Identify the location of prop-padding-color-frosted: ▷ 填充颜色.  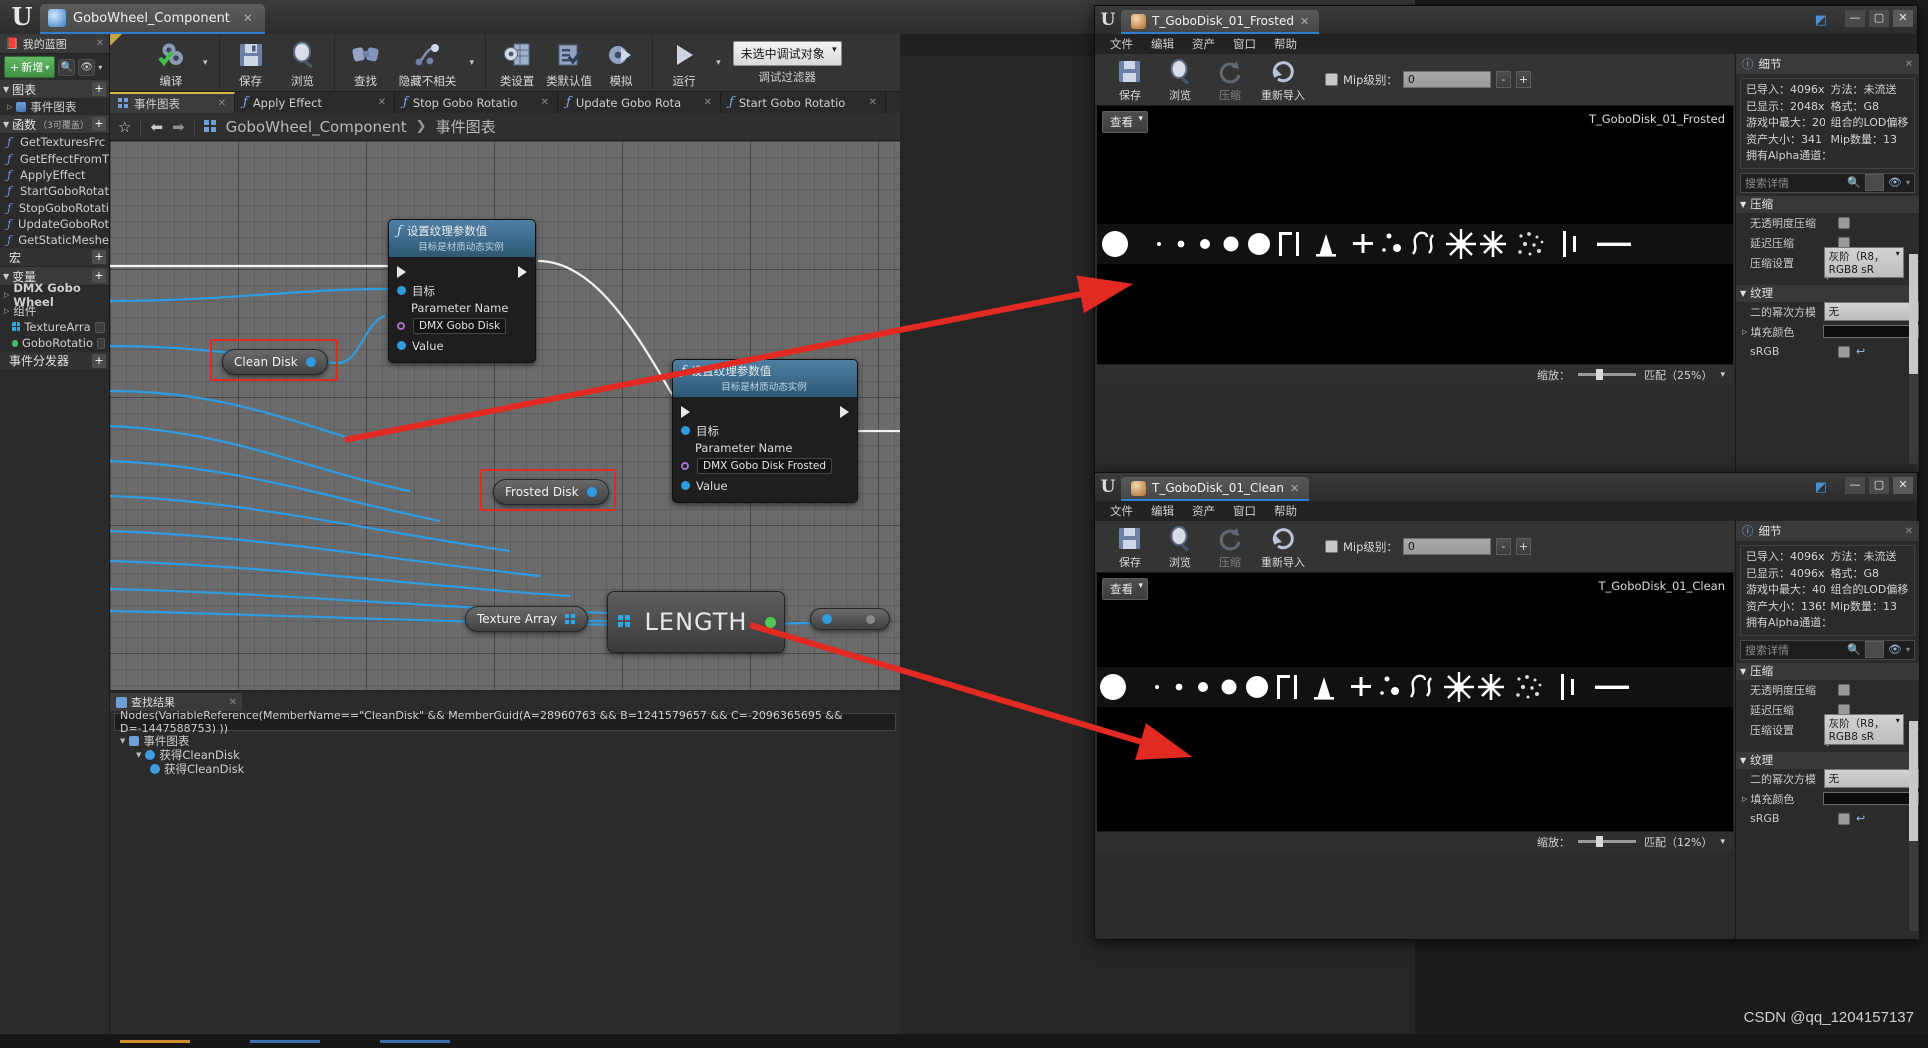
(1827, 332).